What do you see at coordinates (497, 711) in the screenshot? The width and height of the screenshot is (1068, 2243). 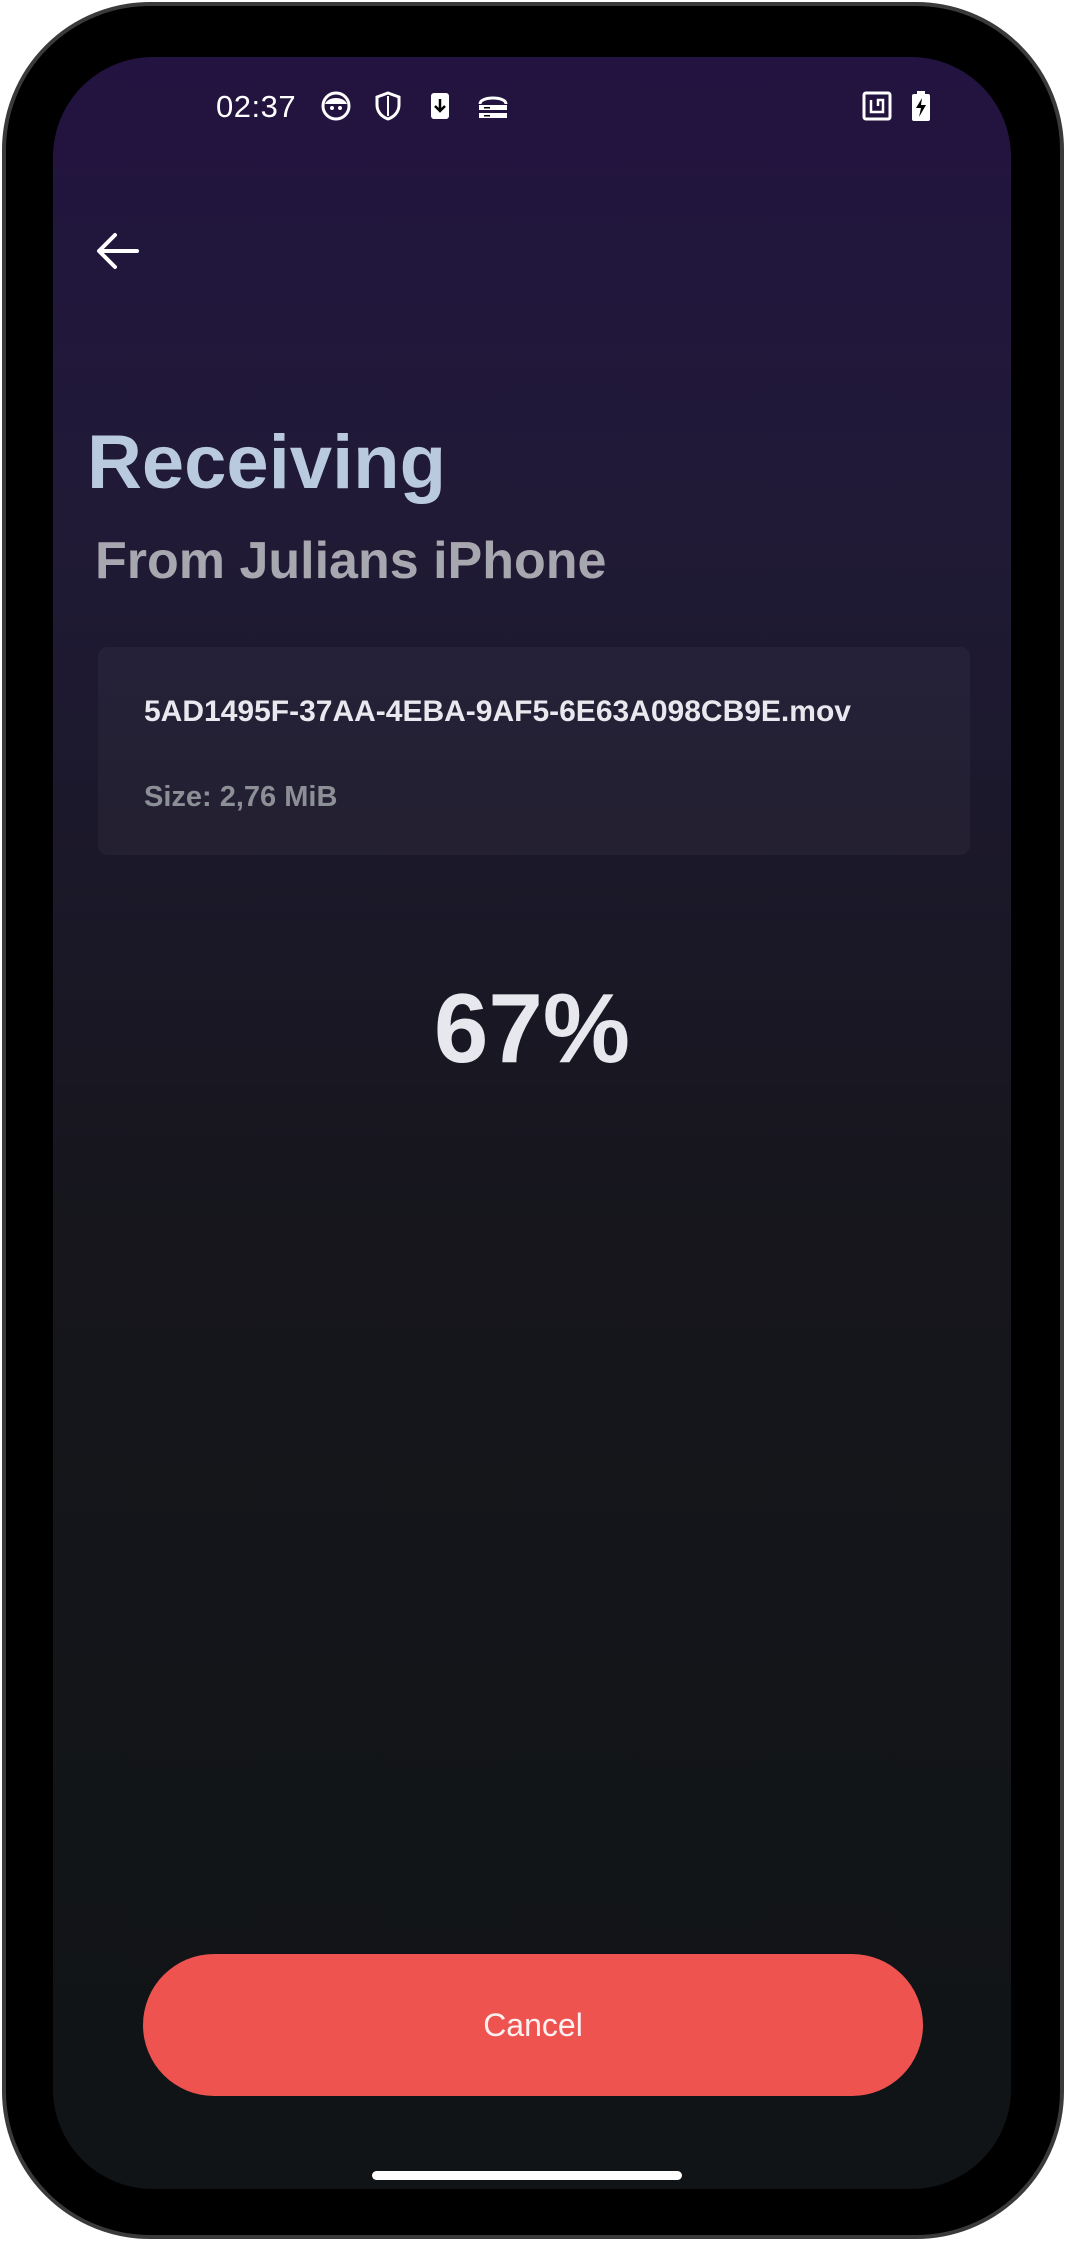 I see `file-name: 5AD1495F-37AA-4EBA-9AF5-6E63A098CB9E.mov` at bounding box center [497, 711].